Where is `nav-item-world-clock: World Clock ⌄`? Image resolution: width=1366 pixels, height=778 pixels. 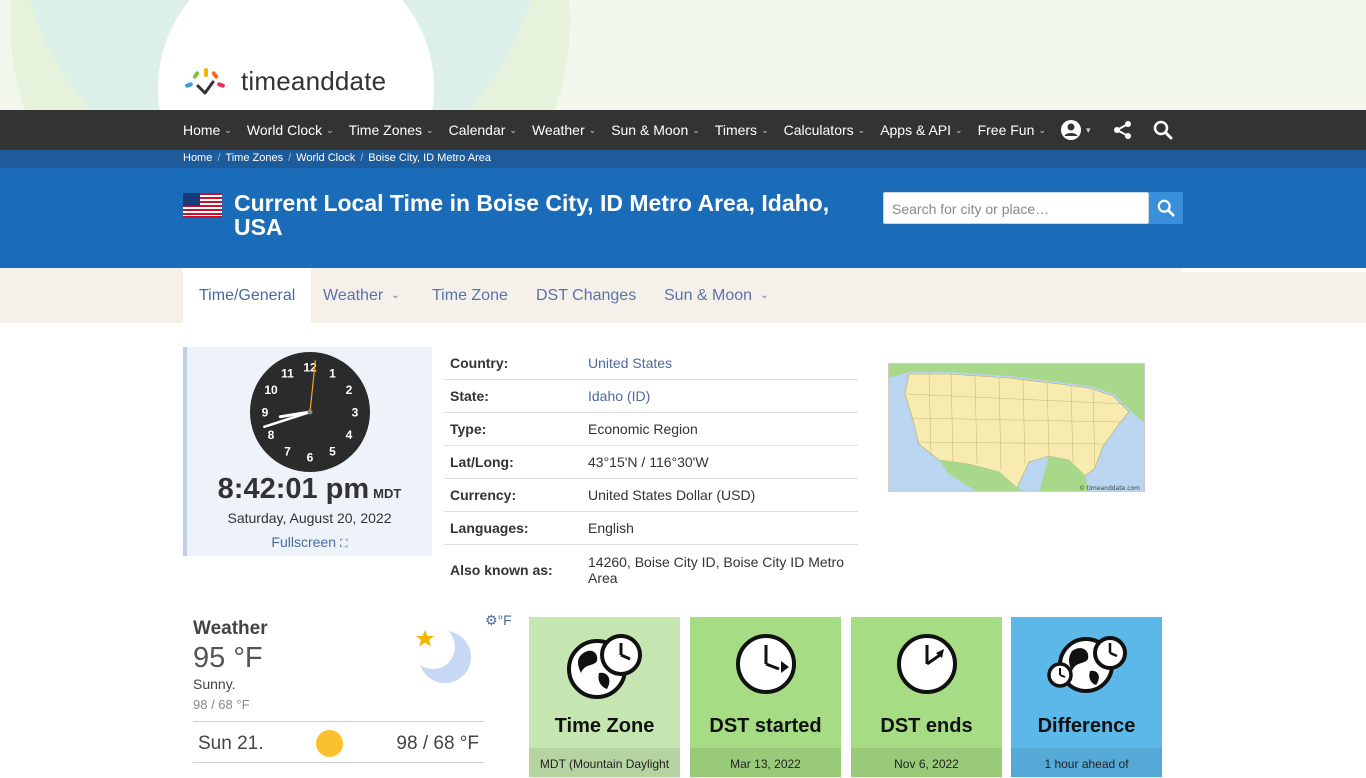 nav-item-world-clock: World Clock ⌄ is located at coordinates (290, 130).